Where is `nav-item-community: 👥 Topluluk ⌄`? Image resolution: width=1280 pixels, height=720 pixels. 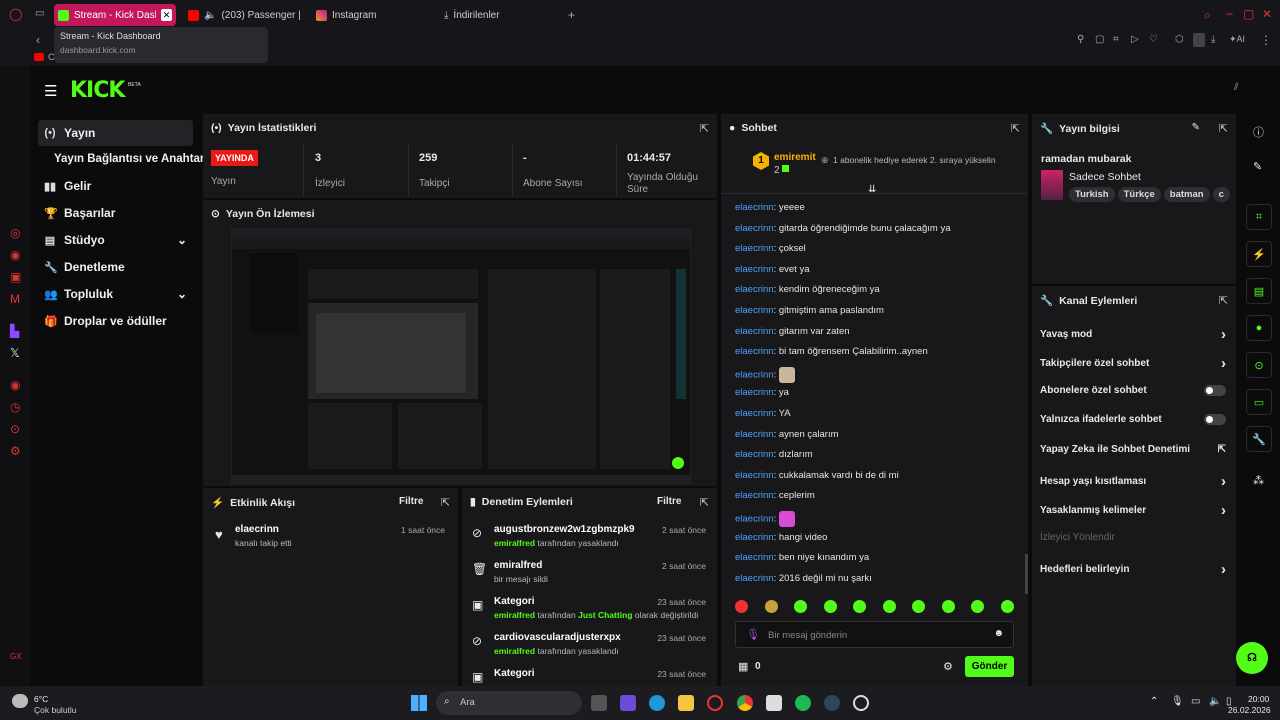 nav-item-community: 👥 Topluluk ⌄ is located at coordinates (115, 294).